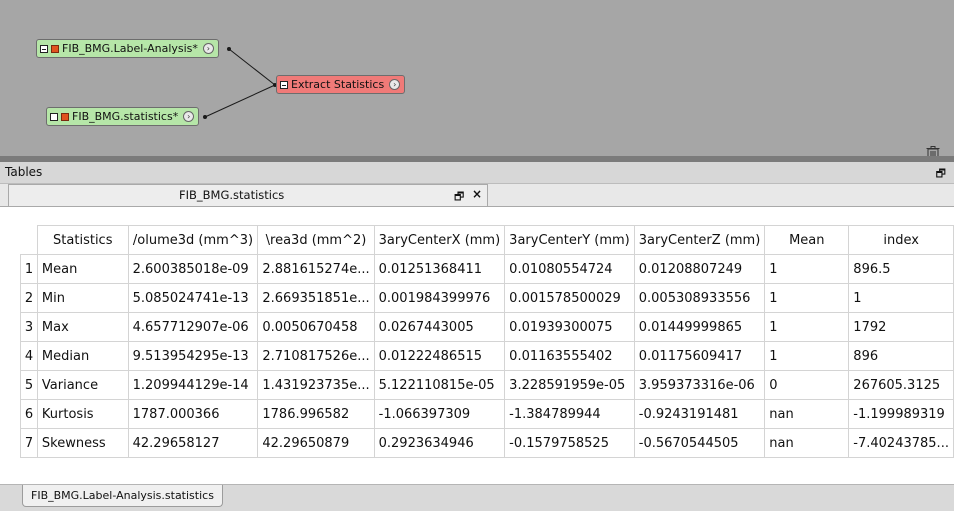 The width and height of the screenshot is (954, 511). I want to click on row-number: 1, so click(29, 269).